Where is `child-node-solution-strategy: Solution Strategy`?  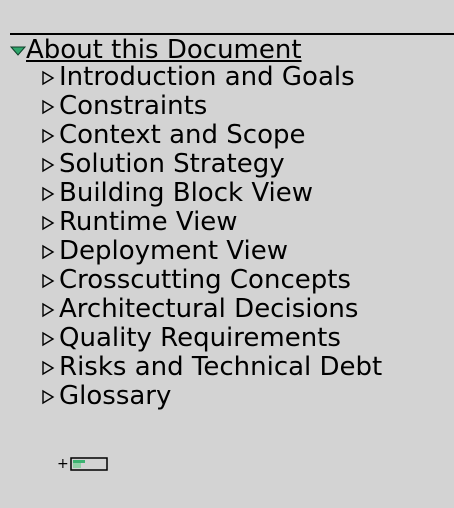
child-node-solution-strategy: Solution Strategy is located at coordinates (247, 164).